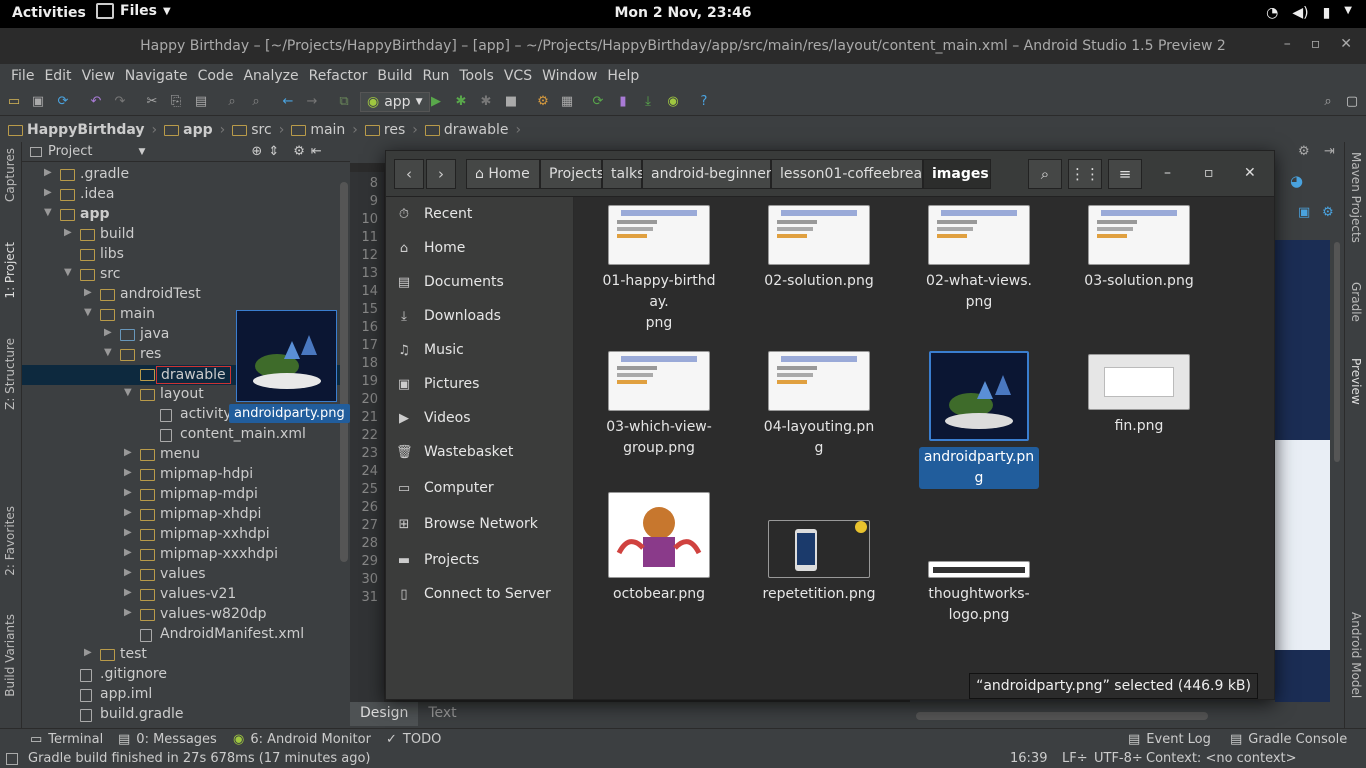  Describe the element at coordinates (270, 76) in the screenshot. I see `menu-analyze: Analyze` at that location.